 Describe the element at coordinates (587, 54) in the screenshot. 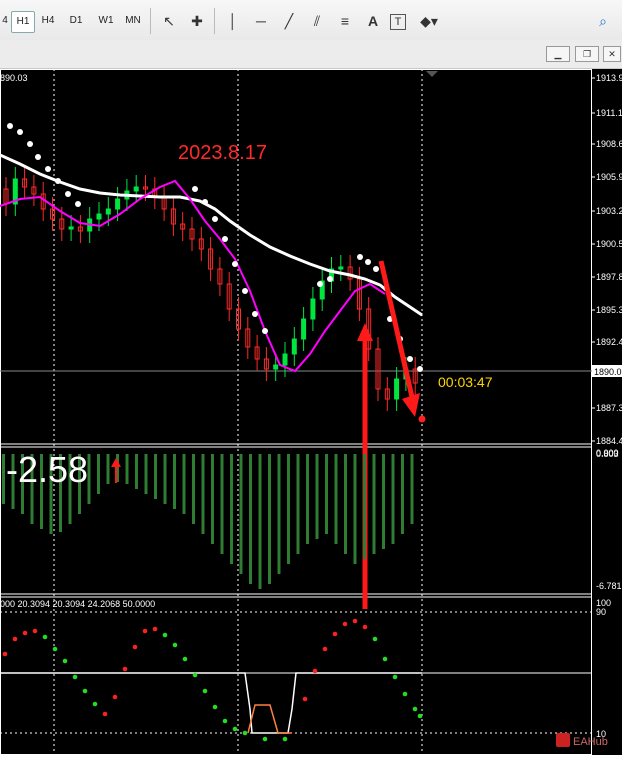

I see `restore-button: ❐` at that location.